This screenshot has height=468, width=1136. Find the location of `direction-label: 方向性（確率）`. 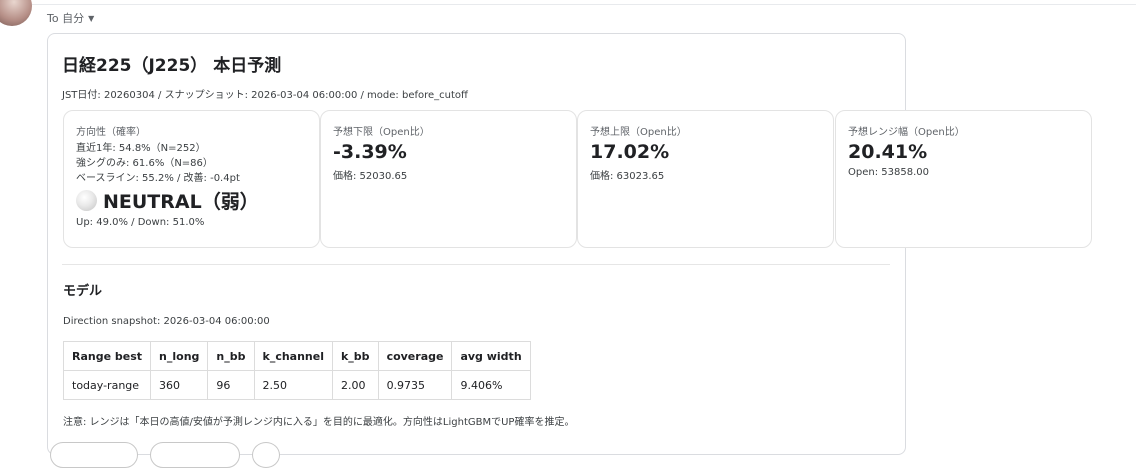

direction-label: 方向性（確率） is located at coordinates (111, 132).